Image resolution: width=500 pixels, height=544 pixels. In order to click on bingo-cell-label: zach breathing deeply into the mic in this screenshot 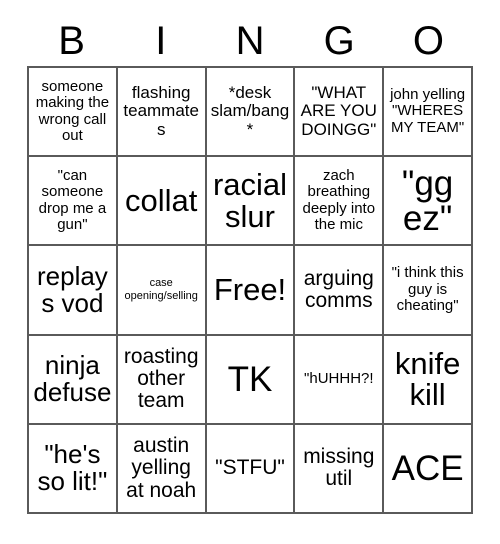, I will do `click(339, 200)`.